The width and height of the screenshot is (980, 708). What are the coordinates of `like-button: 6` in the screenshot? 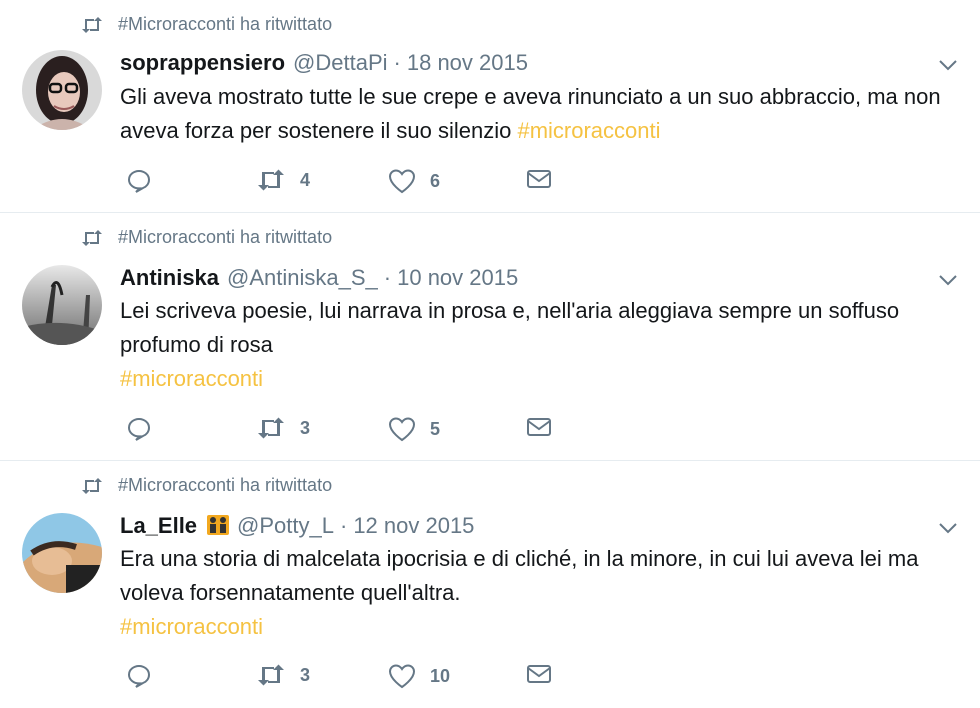 It's located at (414, 181).